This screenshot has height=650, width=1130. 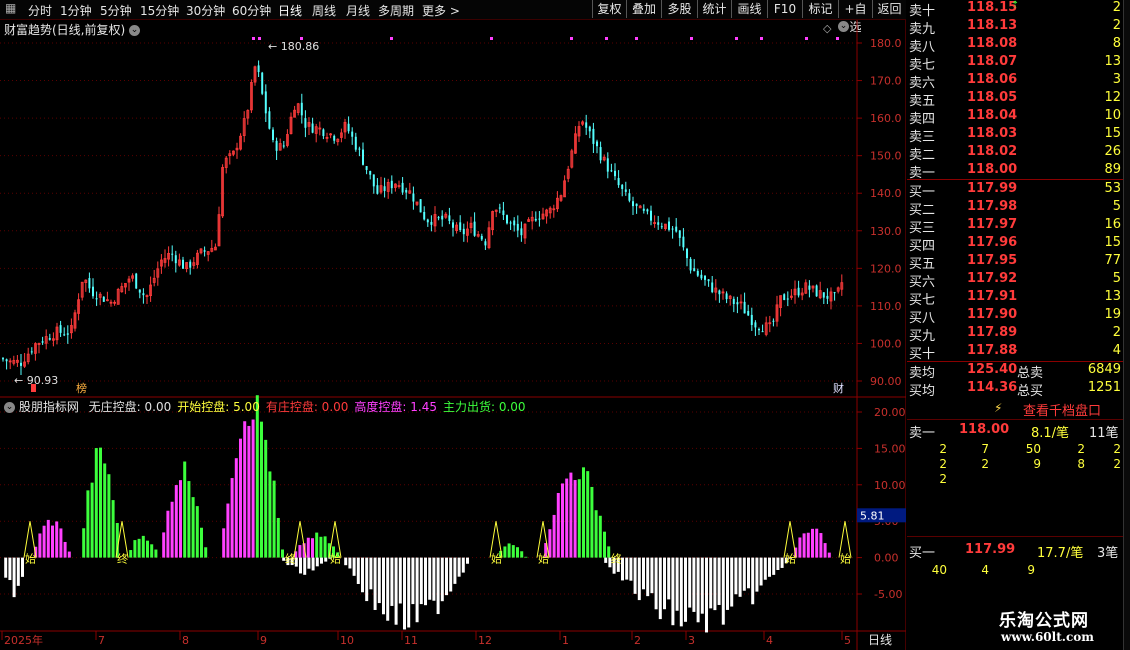 What do you see at coordinates (441, 10) in the screenshot?
I see `period-tab: 更多 >` at bounding box center [441, 10].